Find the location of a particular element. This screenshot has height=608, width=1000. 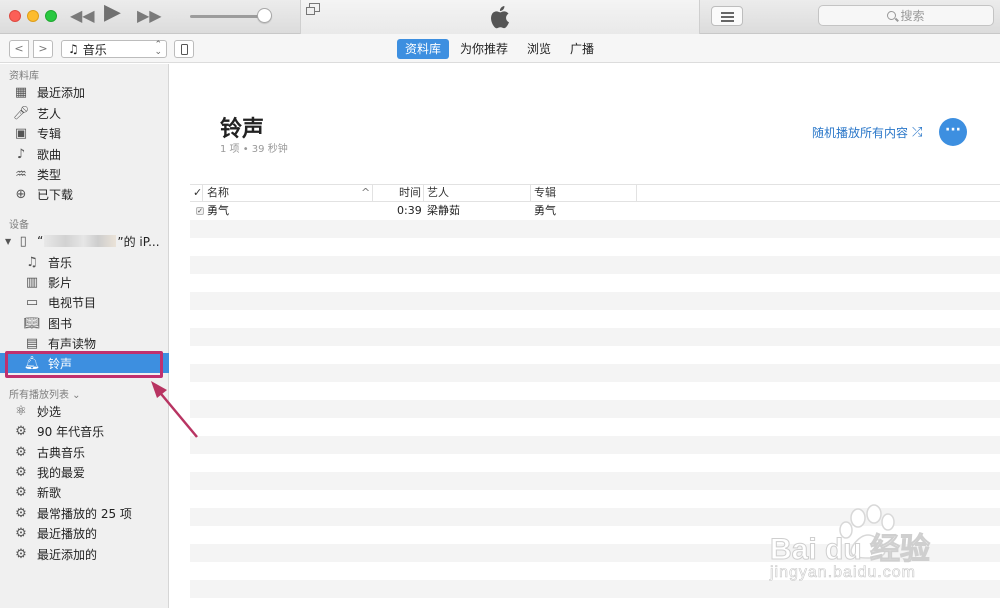

tab-library: 资料库 is located at coordinates (423, 49).